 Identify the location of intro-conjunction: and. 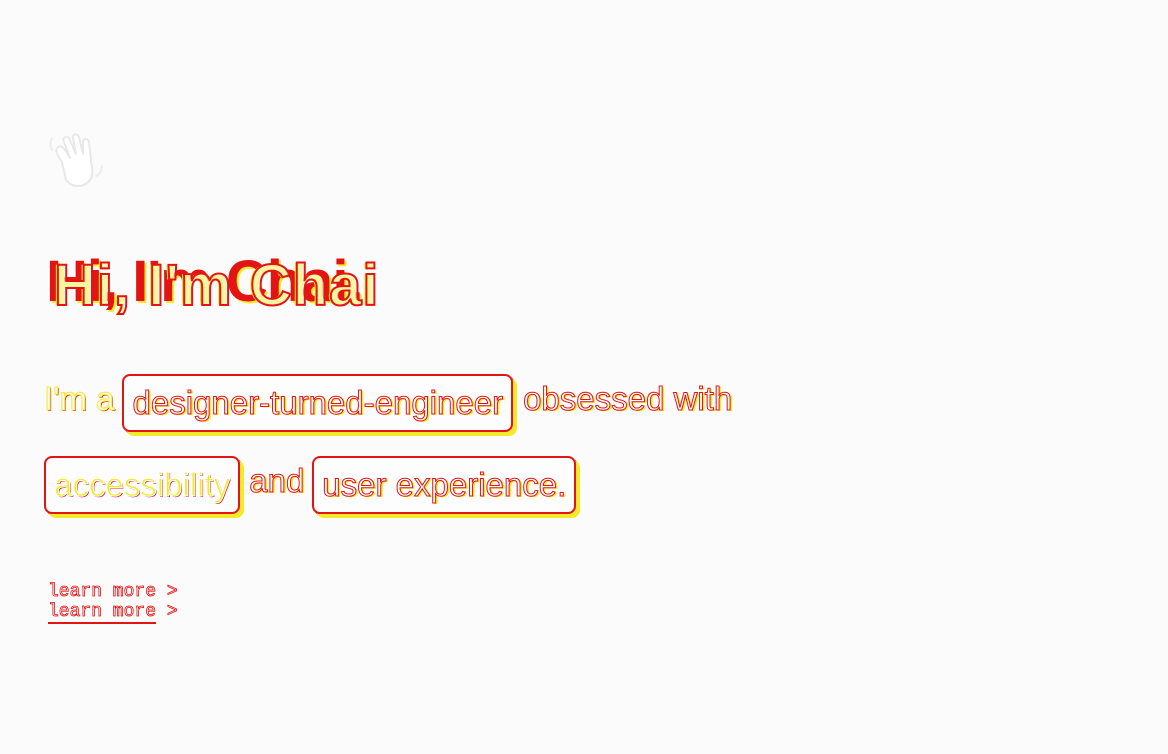
(277, 481).